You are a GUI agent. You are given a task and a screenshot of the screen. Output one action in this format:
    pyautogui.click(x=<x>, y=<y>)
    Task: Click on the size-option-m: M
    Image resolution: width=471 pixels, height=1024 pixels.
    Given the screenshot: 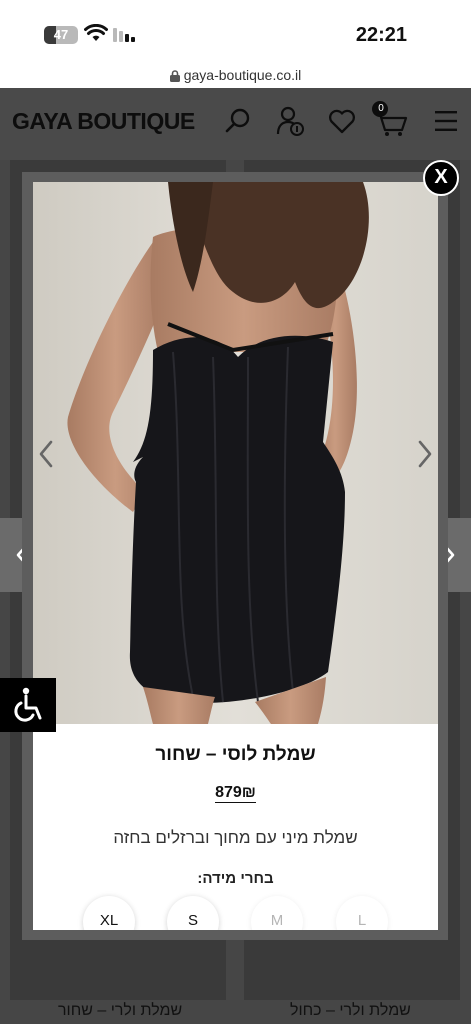 What is the action you would take?
    pyautogui.click(x=277, y=913)
    